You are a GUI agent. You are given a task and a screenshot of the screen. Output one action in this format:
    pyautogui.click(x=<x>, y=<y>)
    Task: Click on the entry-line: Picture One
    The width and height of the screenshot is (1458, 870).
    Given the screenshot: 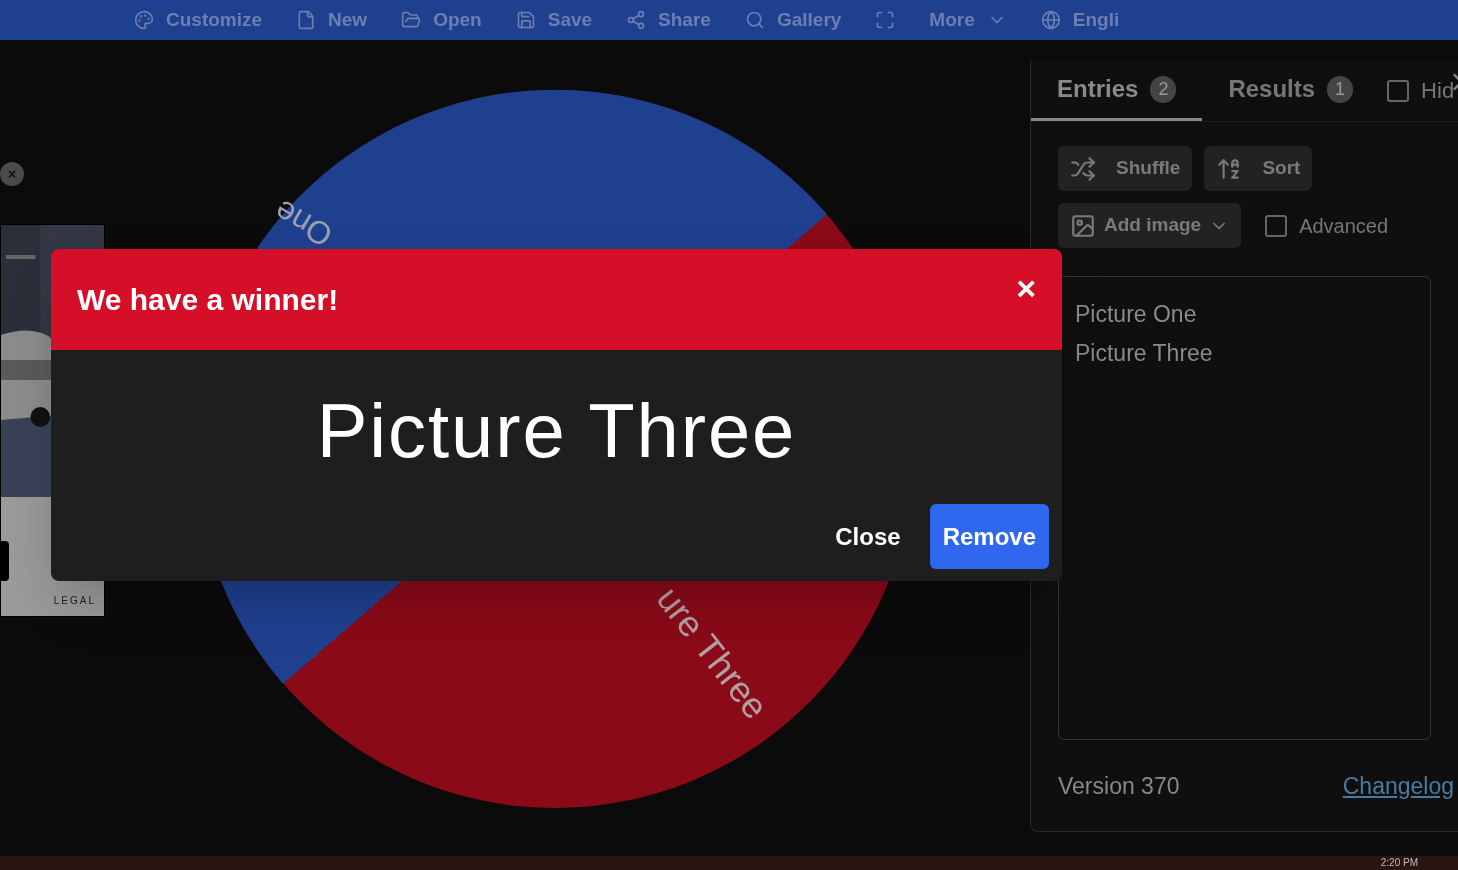 What is the action you would take?
    pyautogui.click(x=1136, y=314)
    